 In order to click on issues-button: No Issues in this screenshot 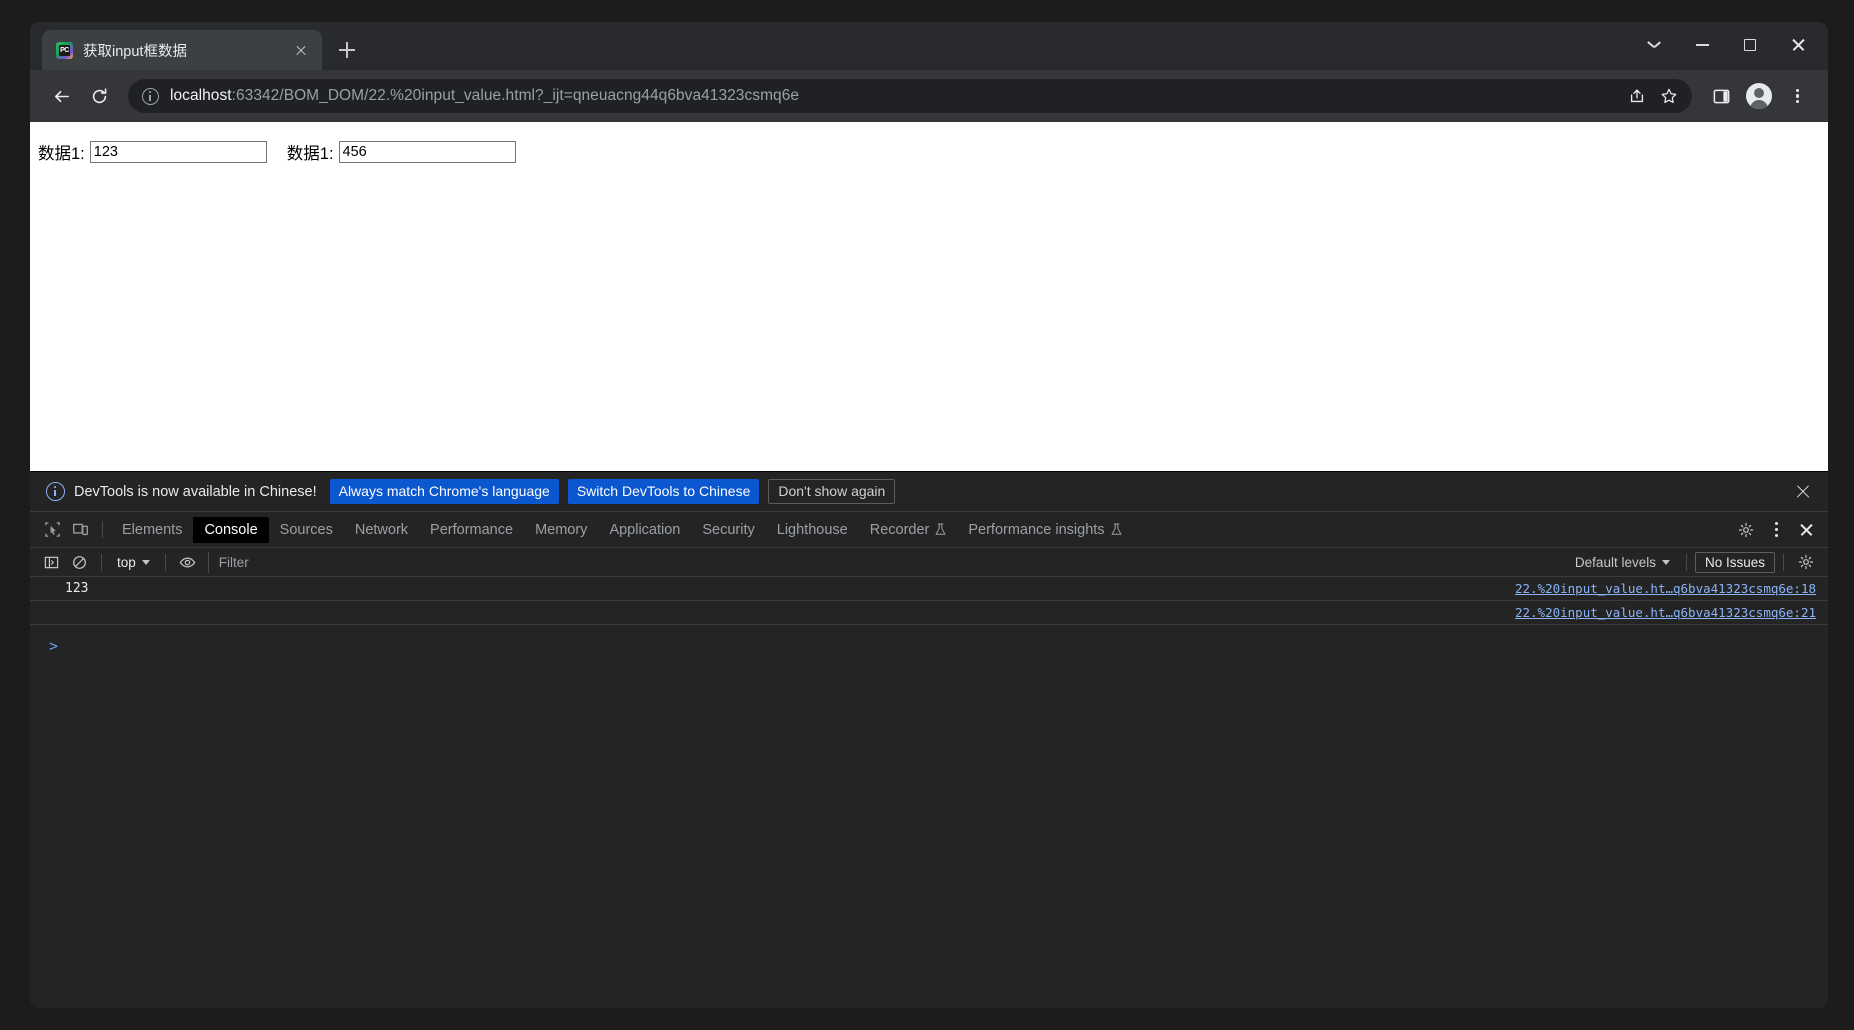, I will do `click(1734, 562)`.